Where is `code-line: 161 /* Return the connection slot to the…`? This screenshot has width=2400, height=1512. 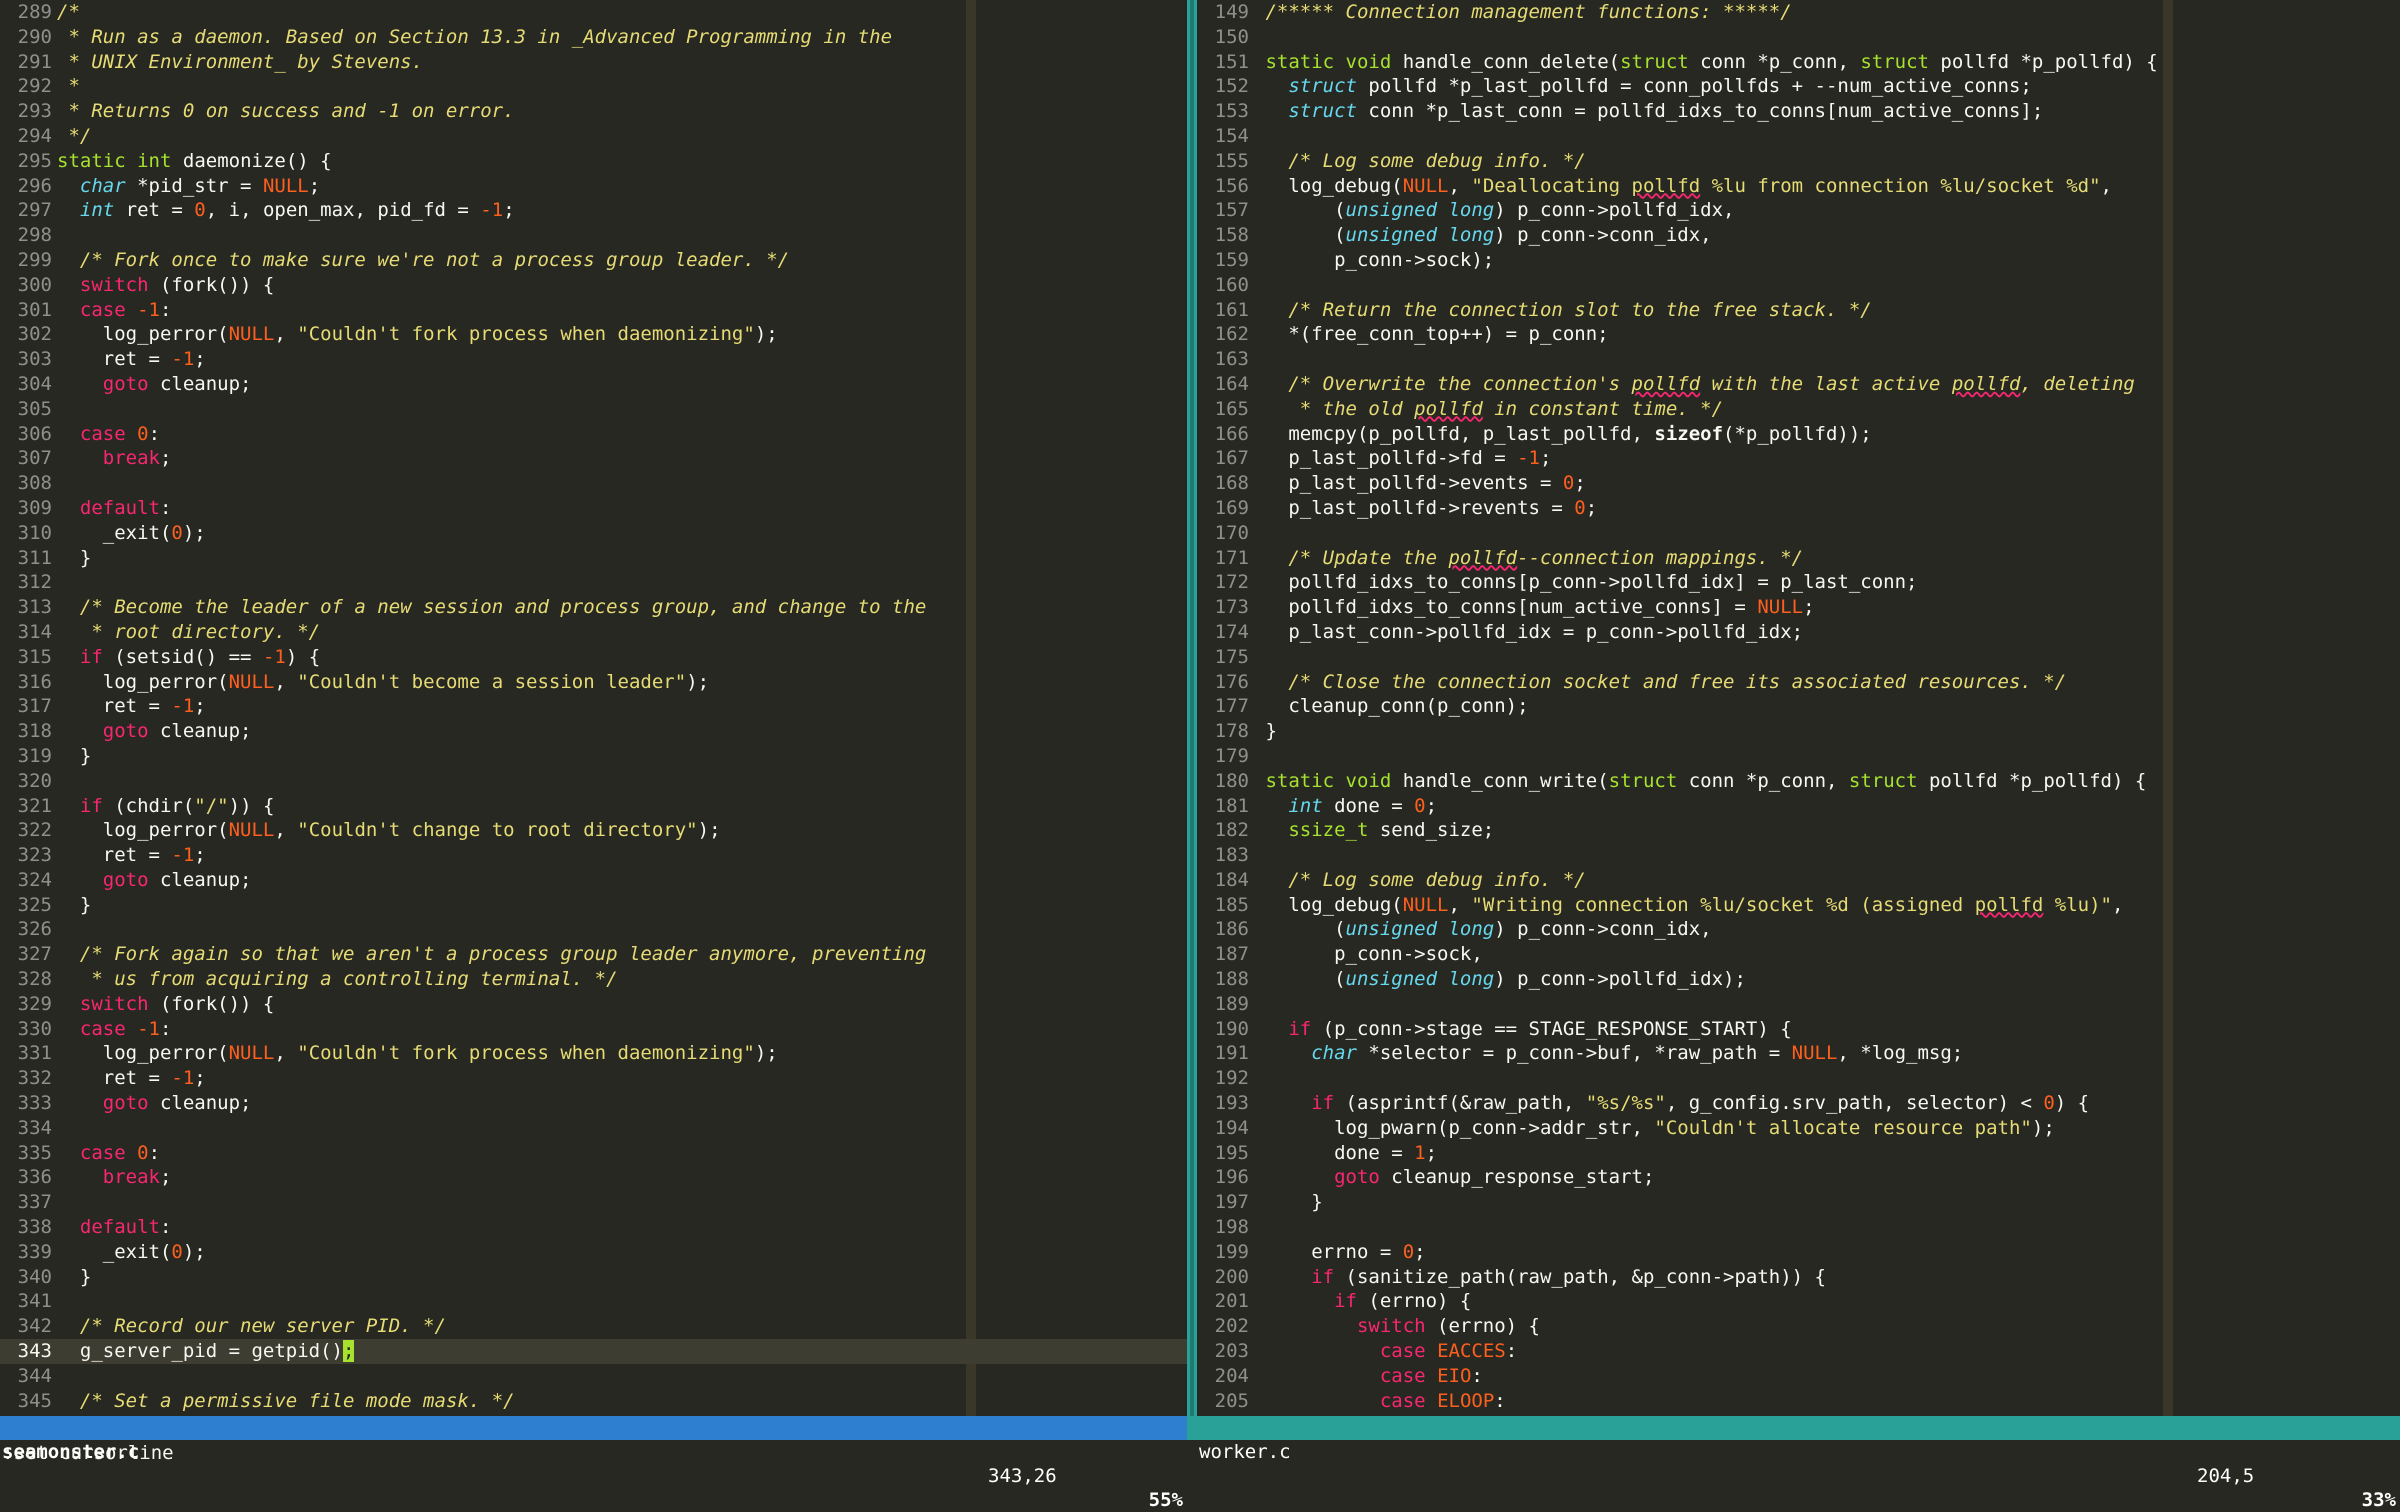
code-line: 161 /* Return the connection slot to the… is located at coordinates (1798, 310).